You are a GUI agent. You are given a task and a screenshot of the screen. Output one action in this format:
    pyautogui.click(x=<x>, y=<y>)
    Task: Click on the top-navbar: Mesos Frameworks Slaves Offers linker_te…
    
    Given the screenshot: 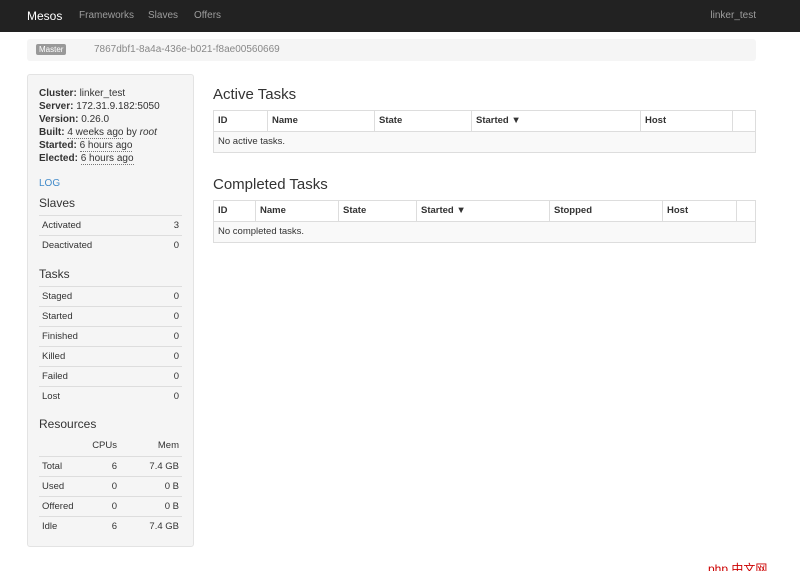 What is the action you would take?
    pyautogui.click(x=400, y=16)
    